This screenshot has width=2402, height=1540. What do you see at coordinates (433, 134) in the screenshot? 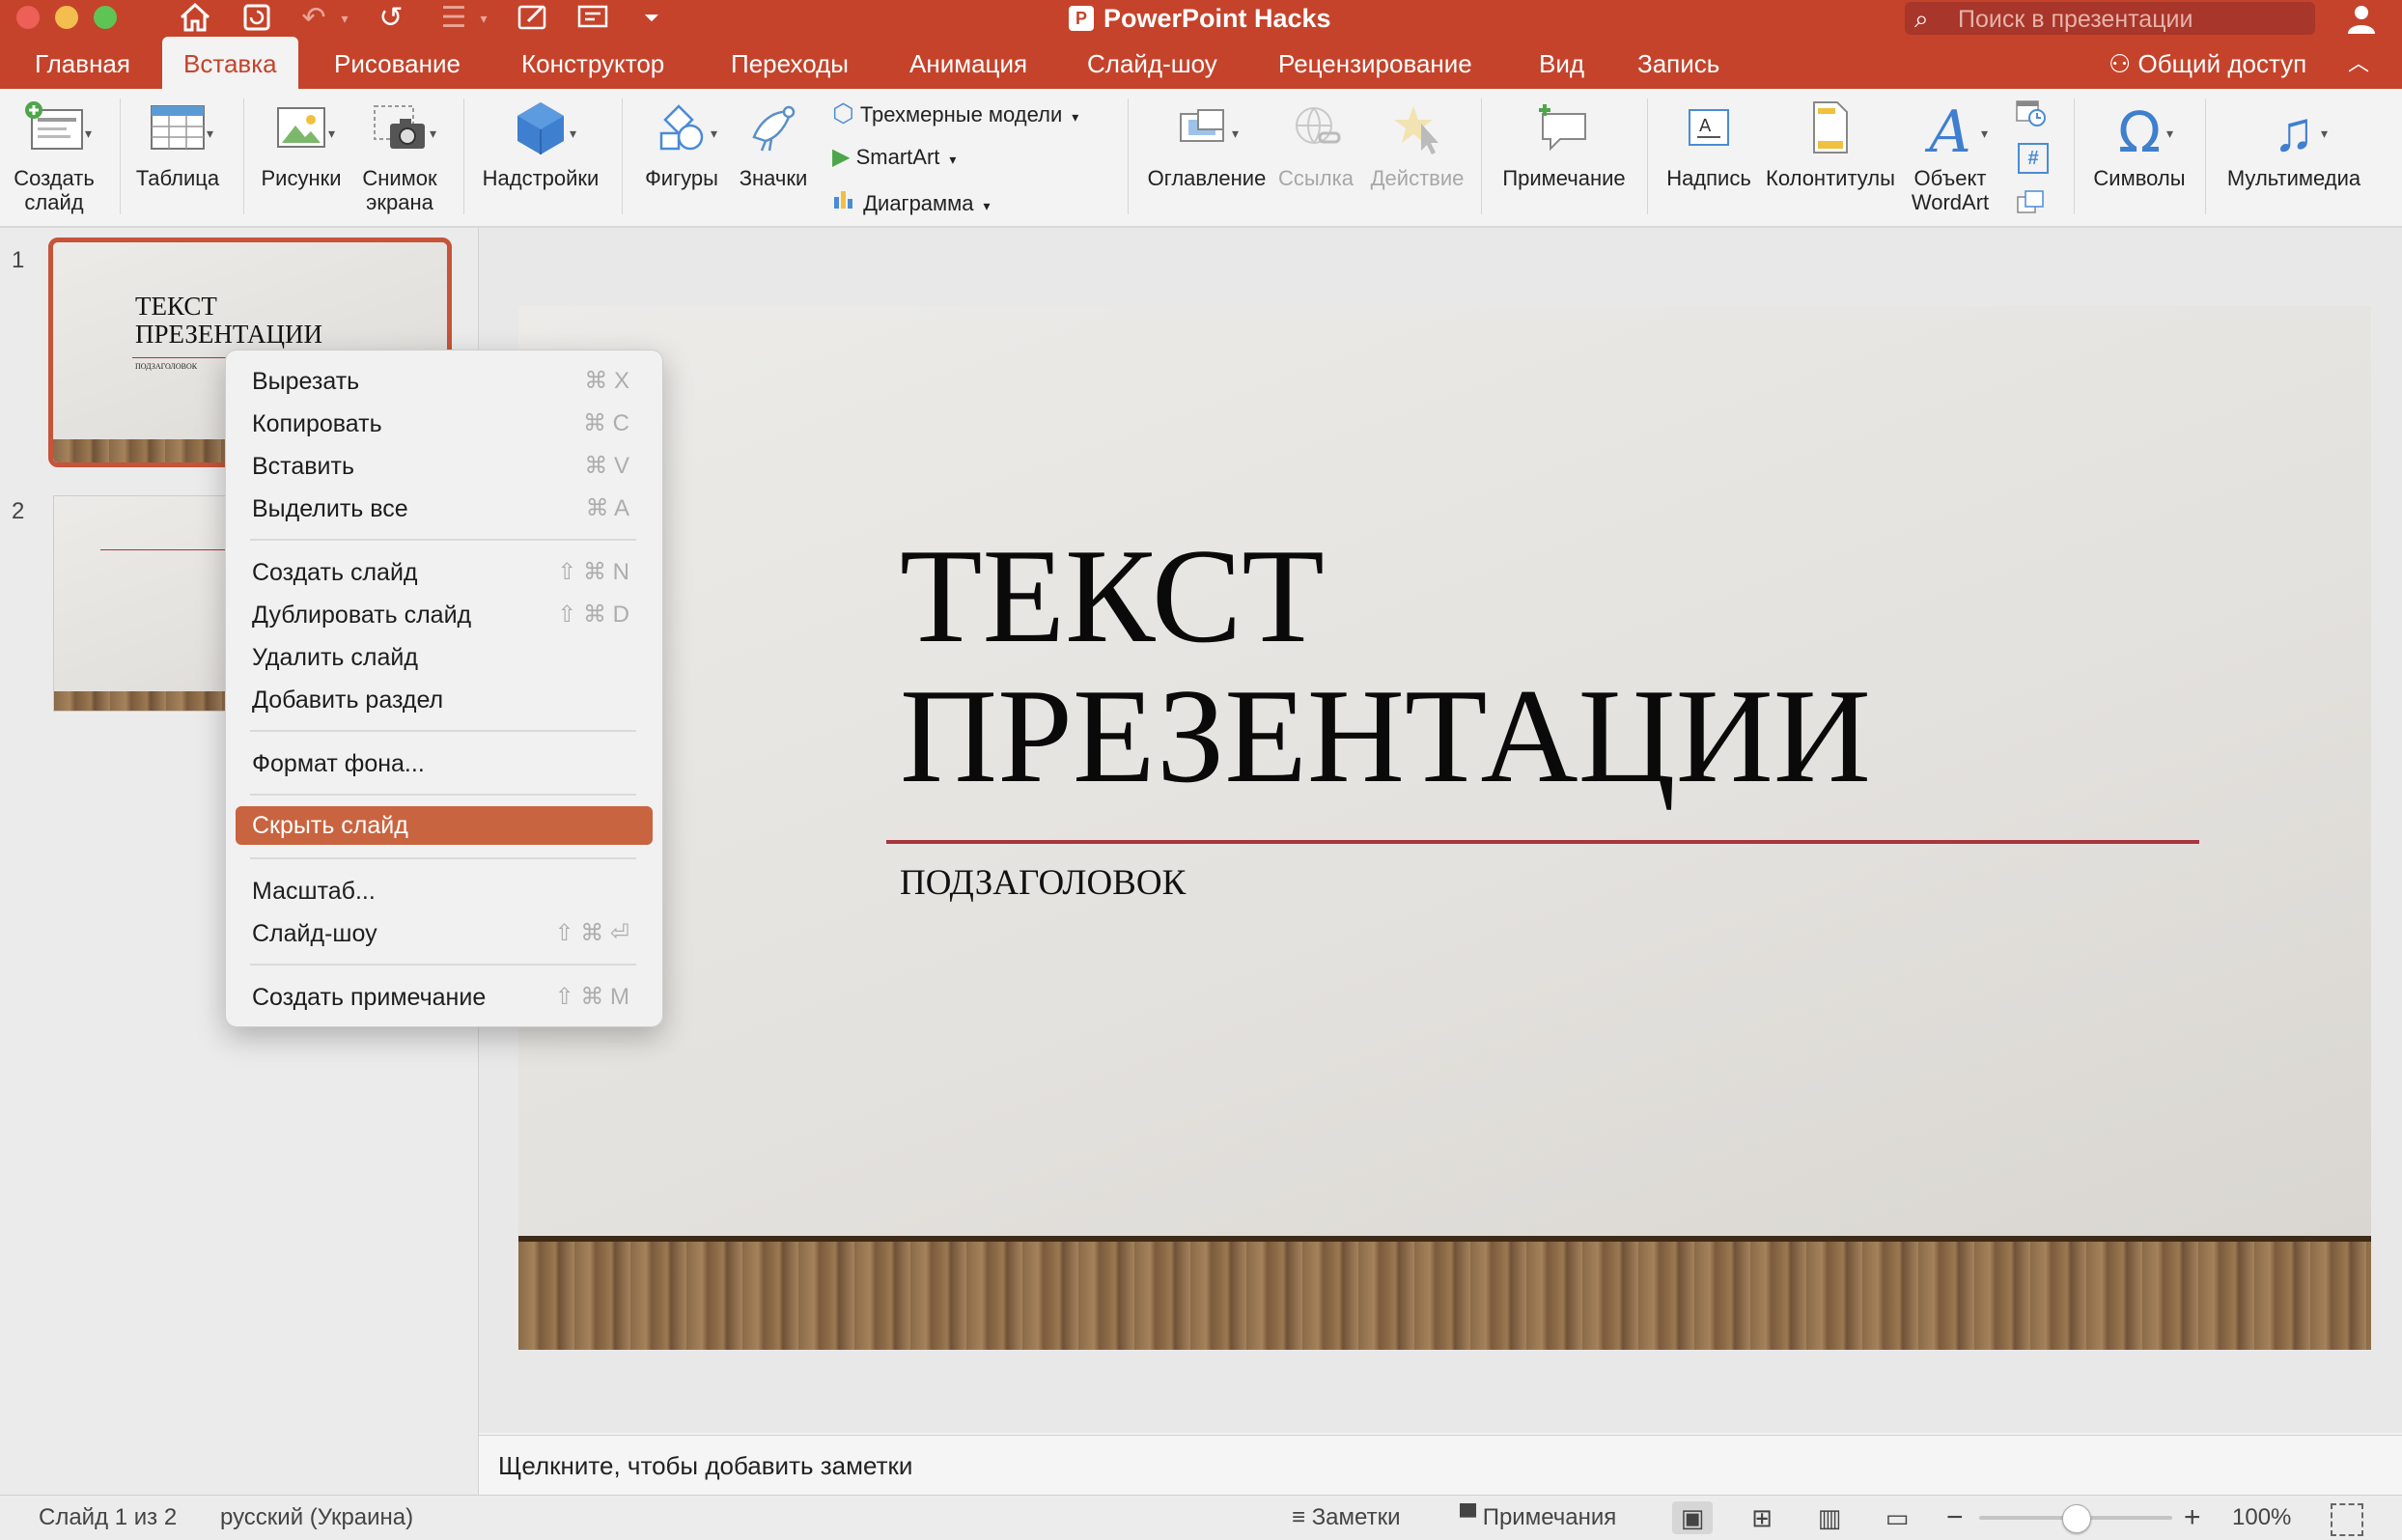
I see `screenshot-dropdown-icon: ▾` at bounding box center [433, 134].